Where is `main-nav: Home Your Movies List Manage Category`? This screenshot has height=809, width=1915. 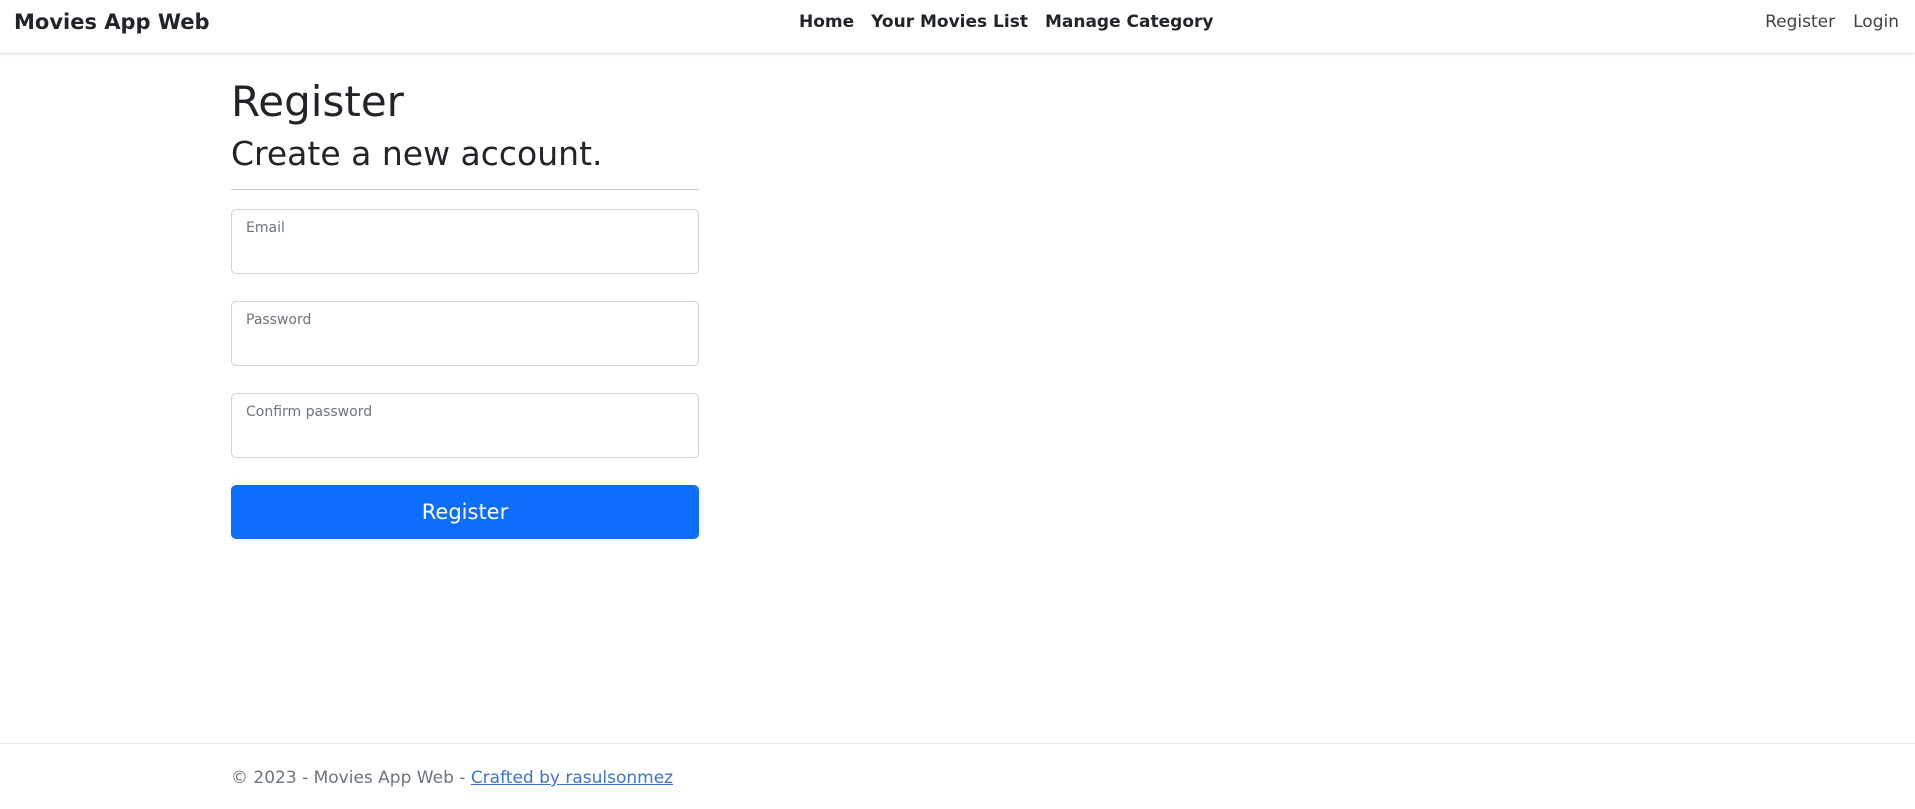
main-nav: Home Your Movies List Manage Category is located at coordinates (1006, 22).